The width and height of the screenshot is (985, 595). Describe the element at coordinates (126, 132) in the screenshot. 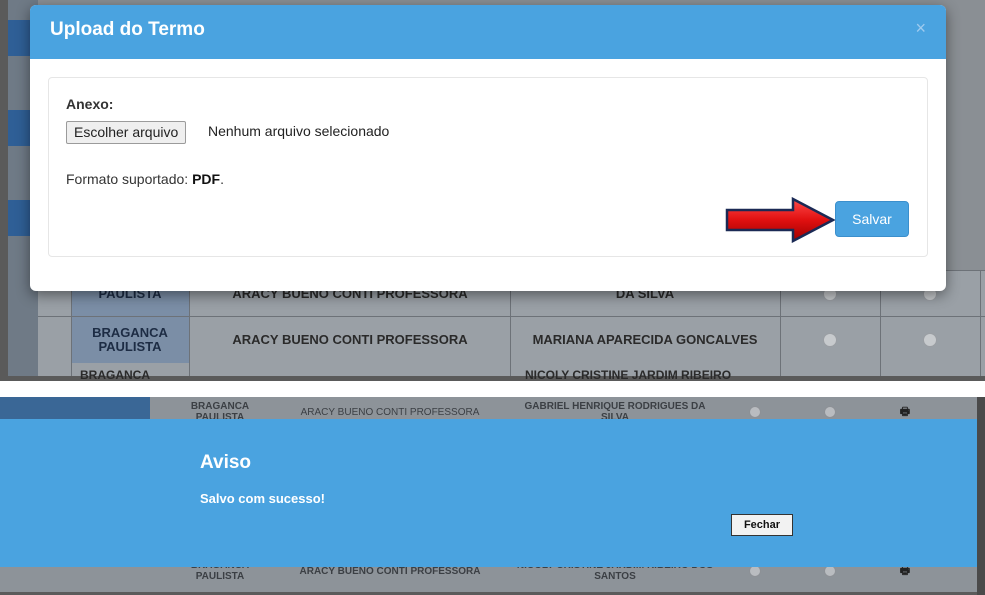

I see `choose-file-button: Escolher arquivo` at that location.